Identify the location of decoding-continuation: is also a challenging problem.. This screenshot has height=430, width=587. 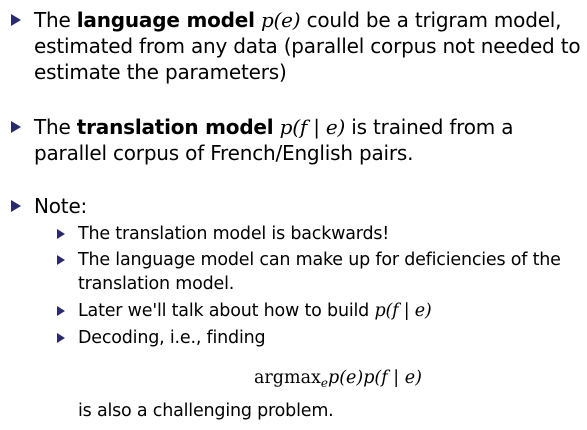
(206, 411).